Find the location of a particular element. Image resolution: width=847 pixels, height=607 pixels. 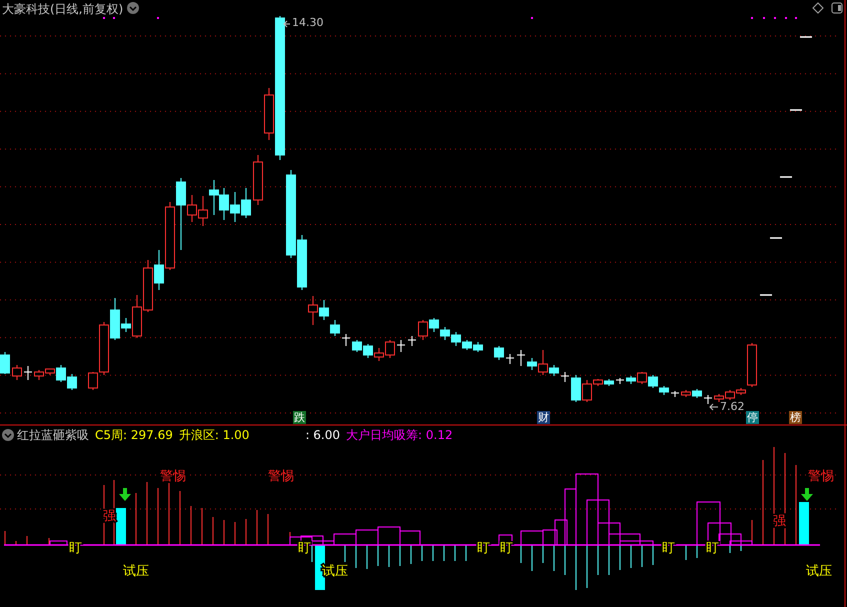

indicator-value: 升浪区: 1.00 is located at coordinates (214, 435).